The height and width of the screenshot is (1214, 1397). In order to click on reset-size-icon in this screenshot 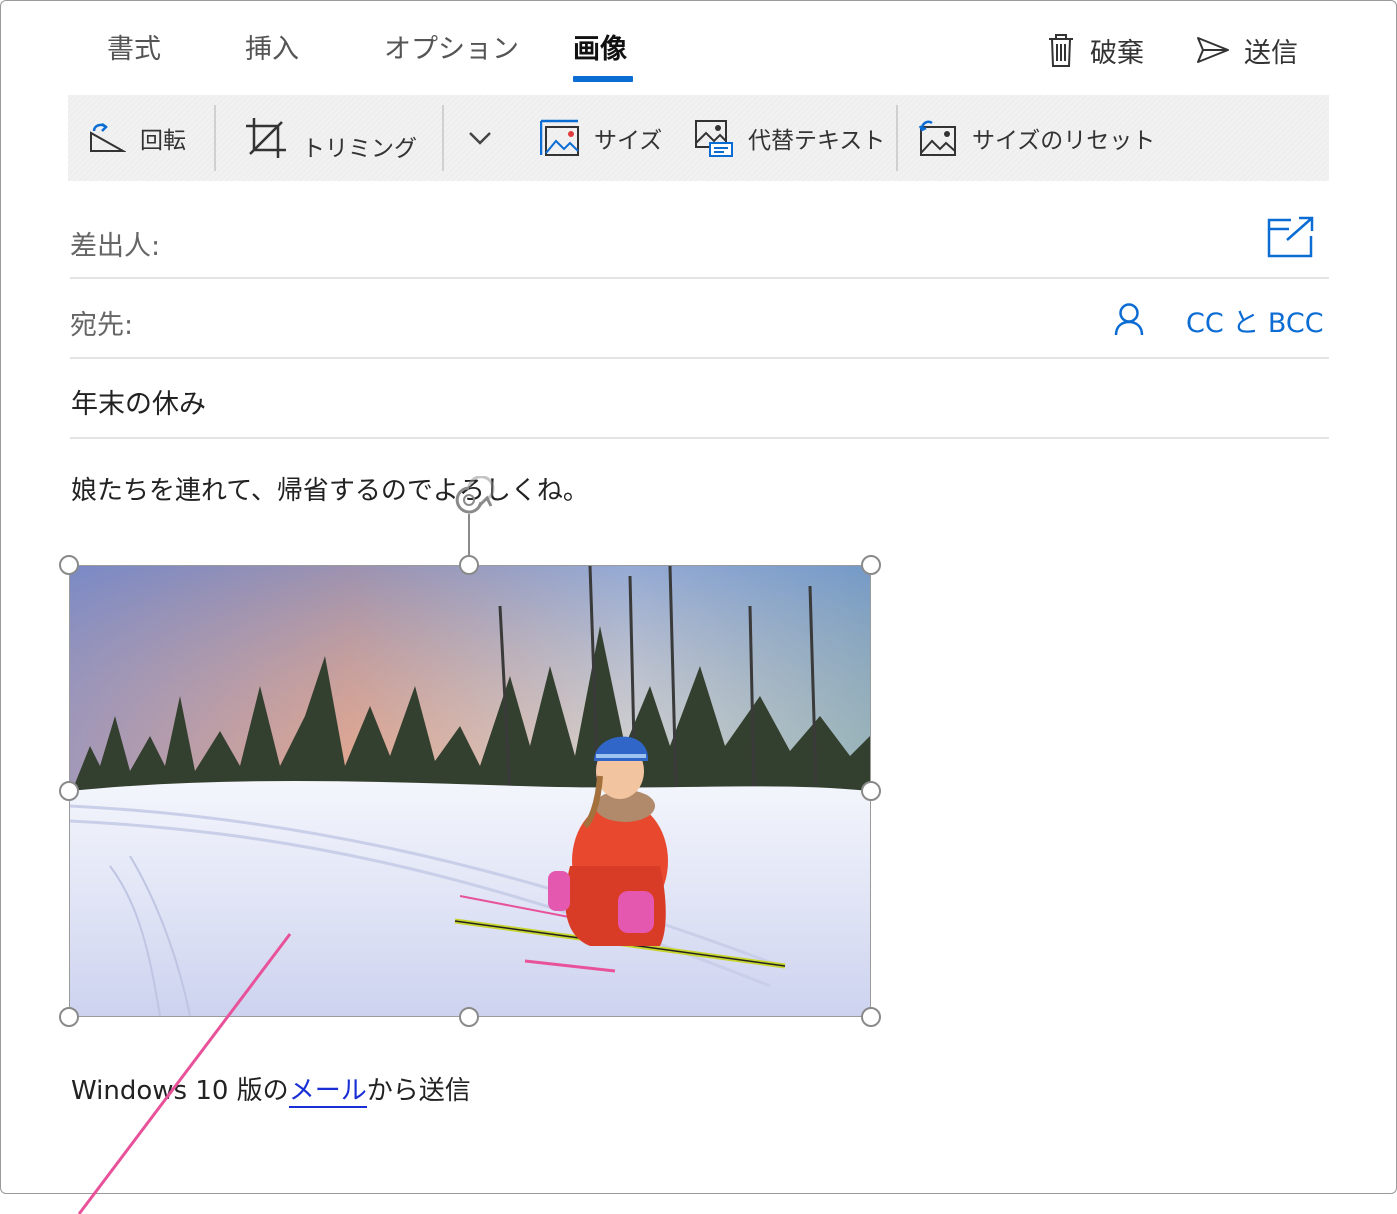, I will do `click(937, 138)`.